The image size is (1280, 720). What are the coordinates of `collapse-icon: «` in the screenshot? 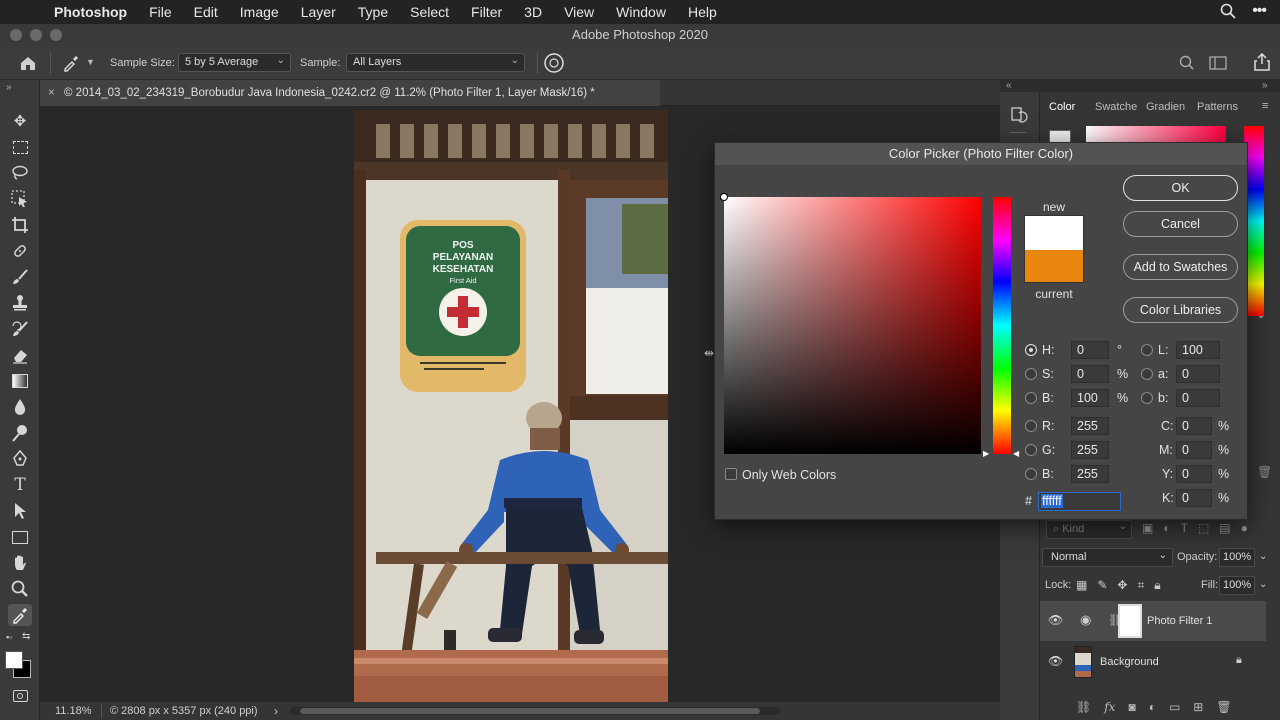 It's located at (1009, 85).